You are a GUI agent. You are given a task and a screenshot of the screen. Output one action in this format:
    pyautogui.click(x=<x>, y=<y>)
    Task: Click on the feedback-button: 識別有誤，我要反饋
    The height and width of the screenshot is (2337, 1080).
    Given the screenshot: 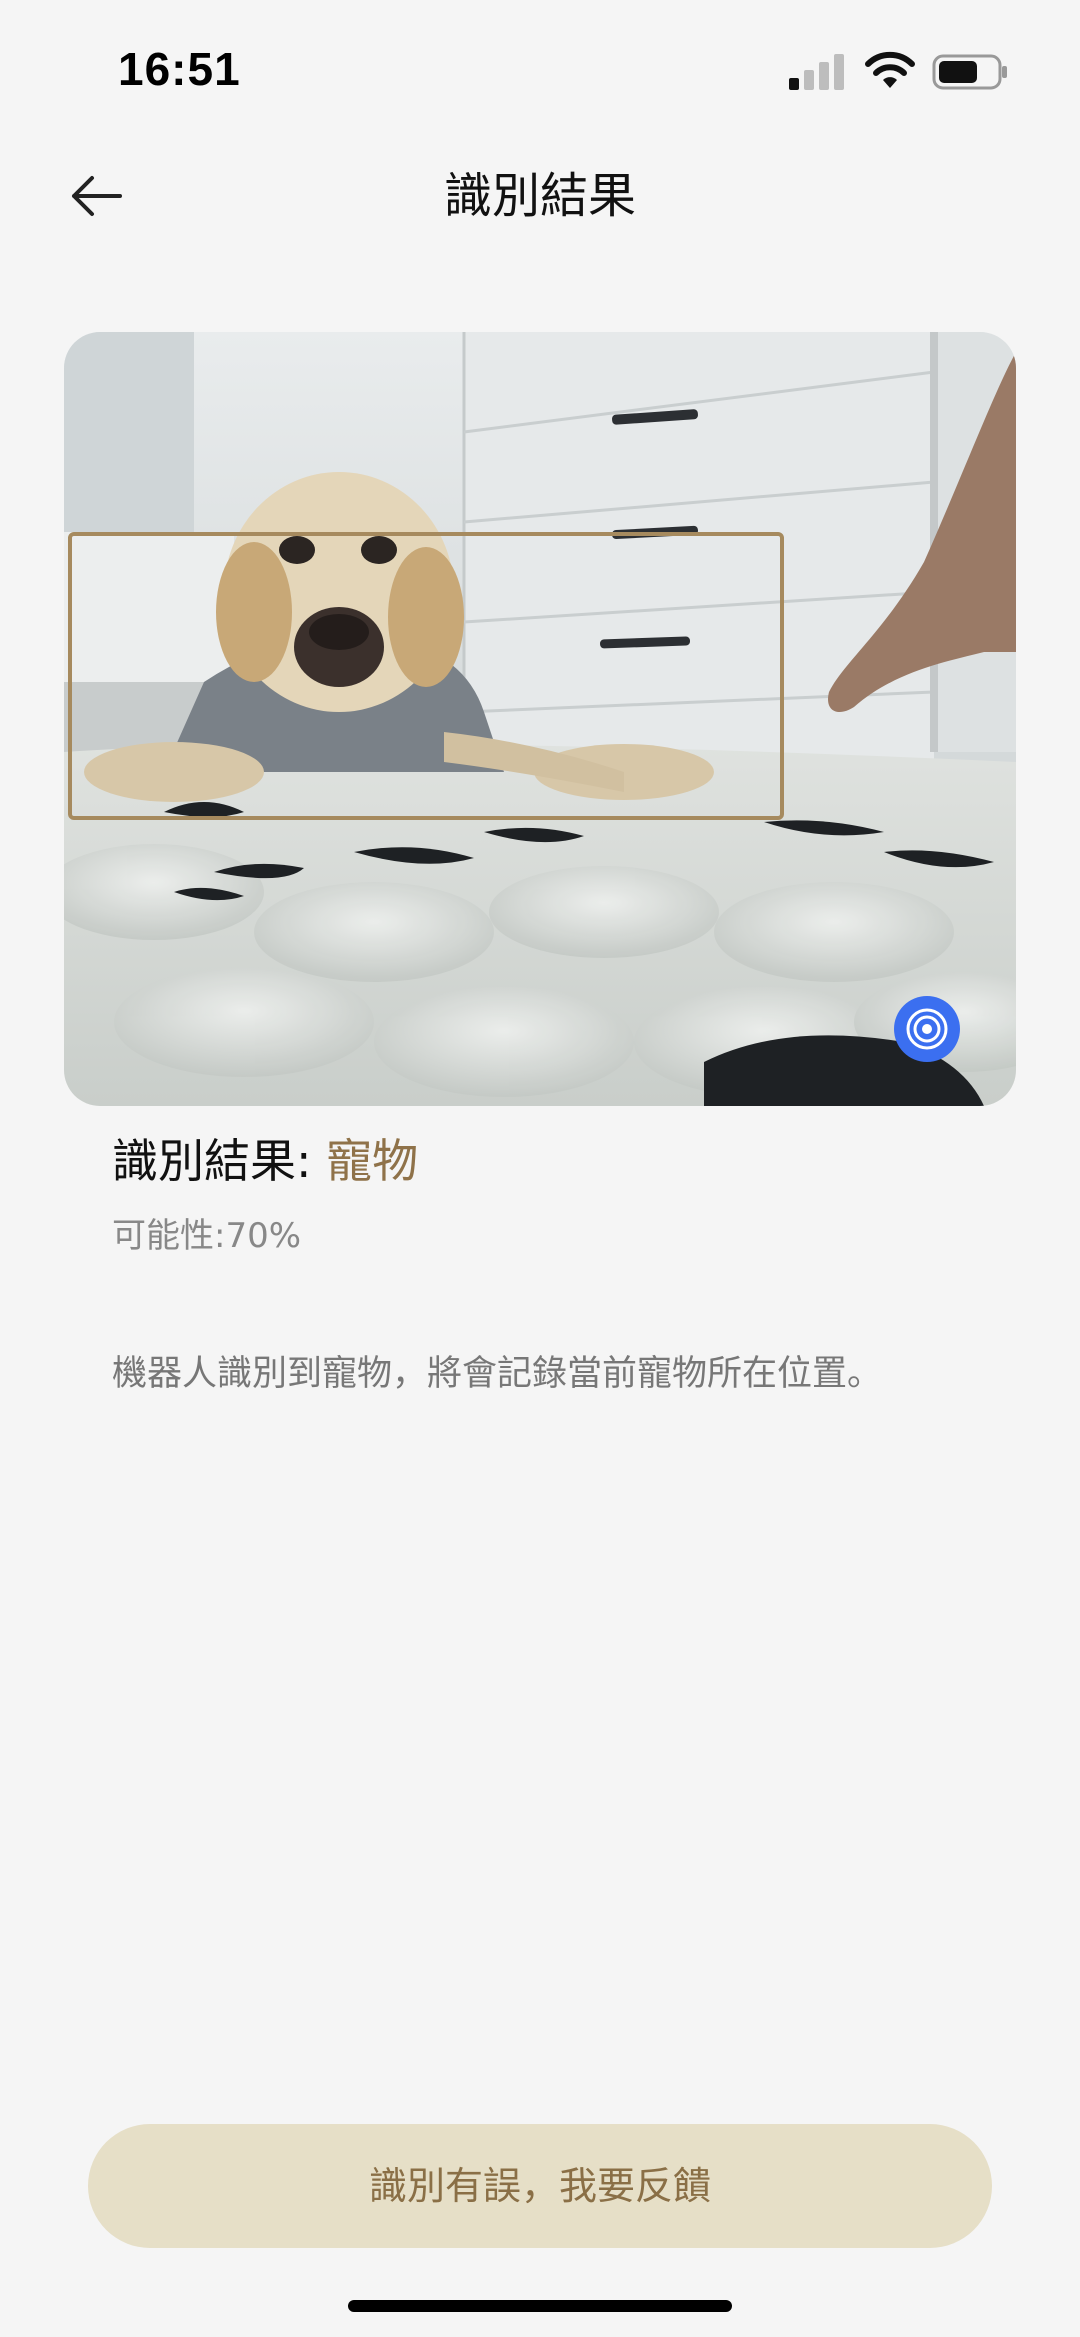 What is the action you would take?
    pyautogui.click(x=540, y=2186)
    